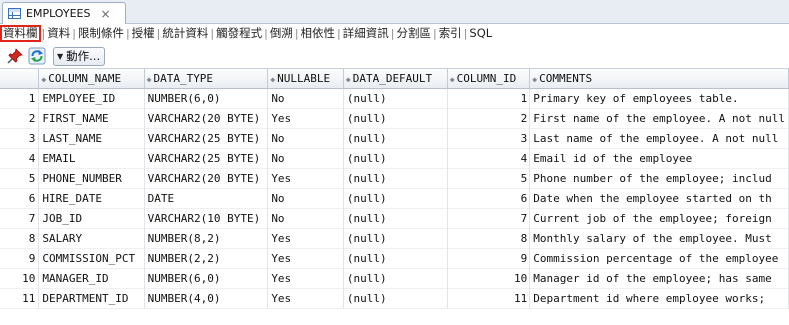  What do you see at coordinates (659, 158) in the screenshot?
I see `cell-comments: Email id of the employee` at bounding box center [659, 158].